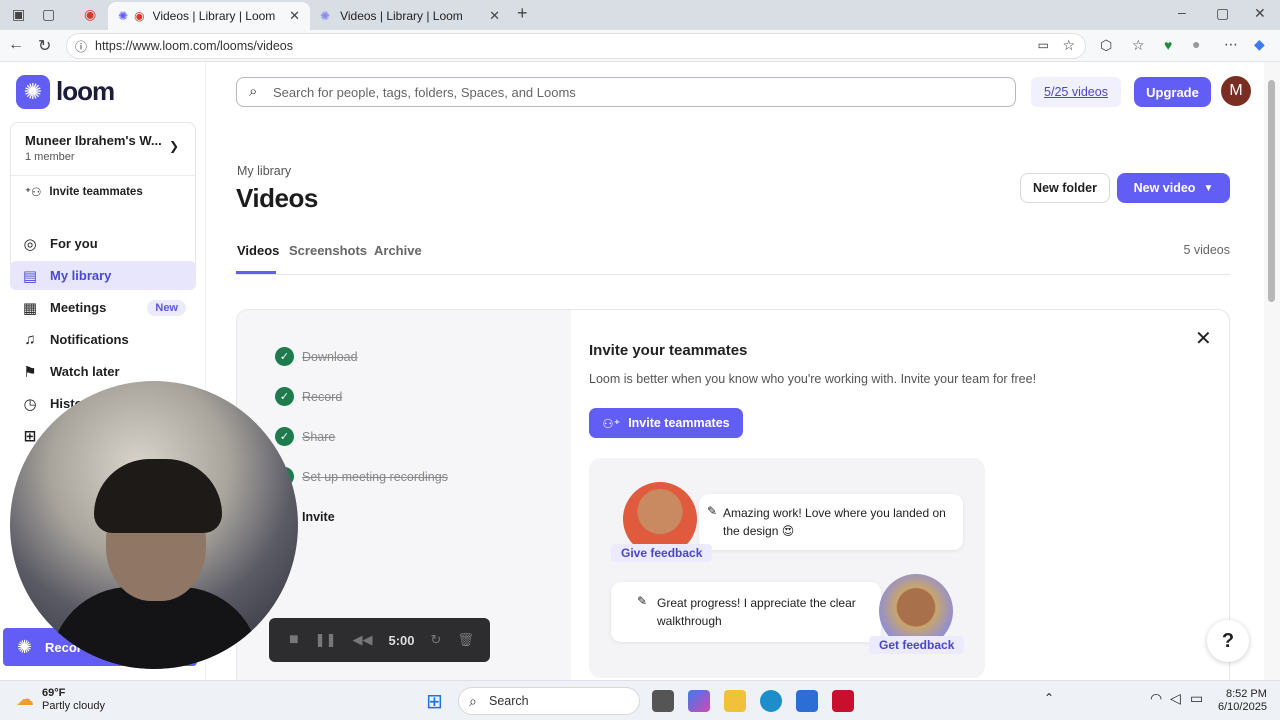 The height and width of the screenshot is (720, 1280). I want to click on invite-title: Invite your teammates, so click(668, 350).